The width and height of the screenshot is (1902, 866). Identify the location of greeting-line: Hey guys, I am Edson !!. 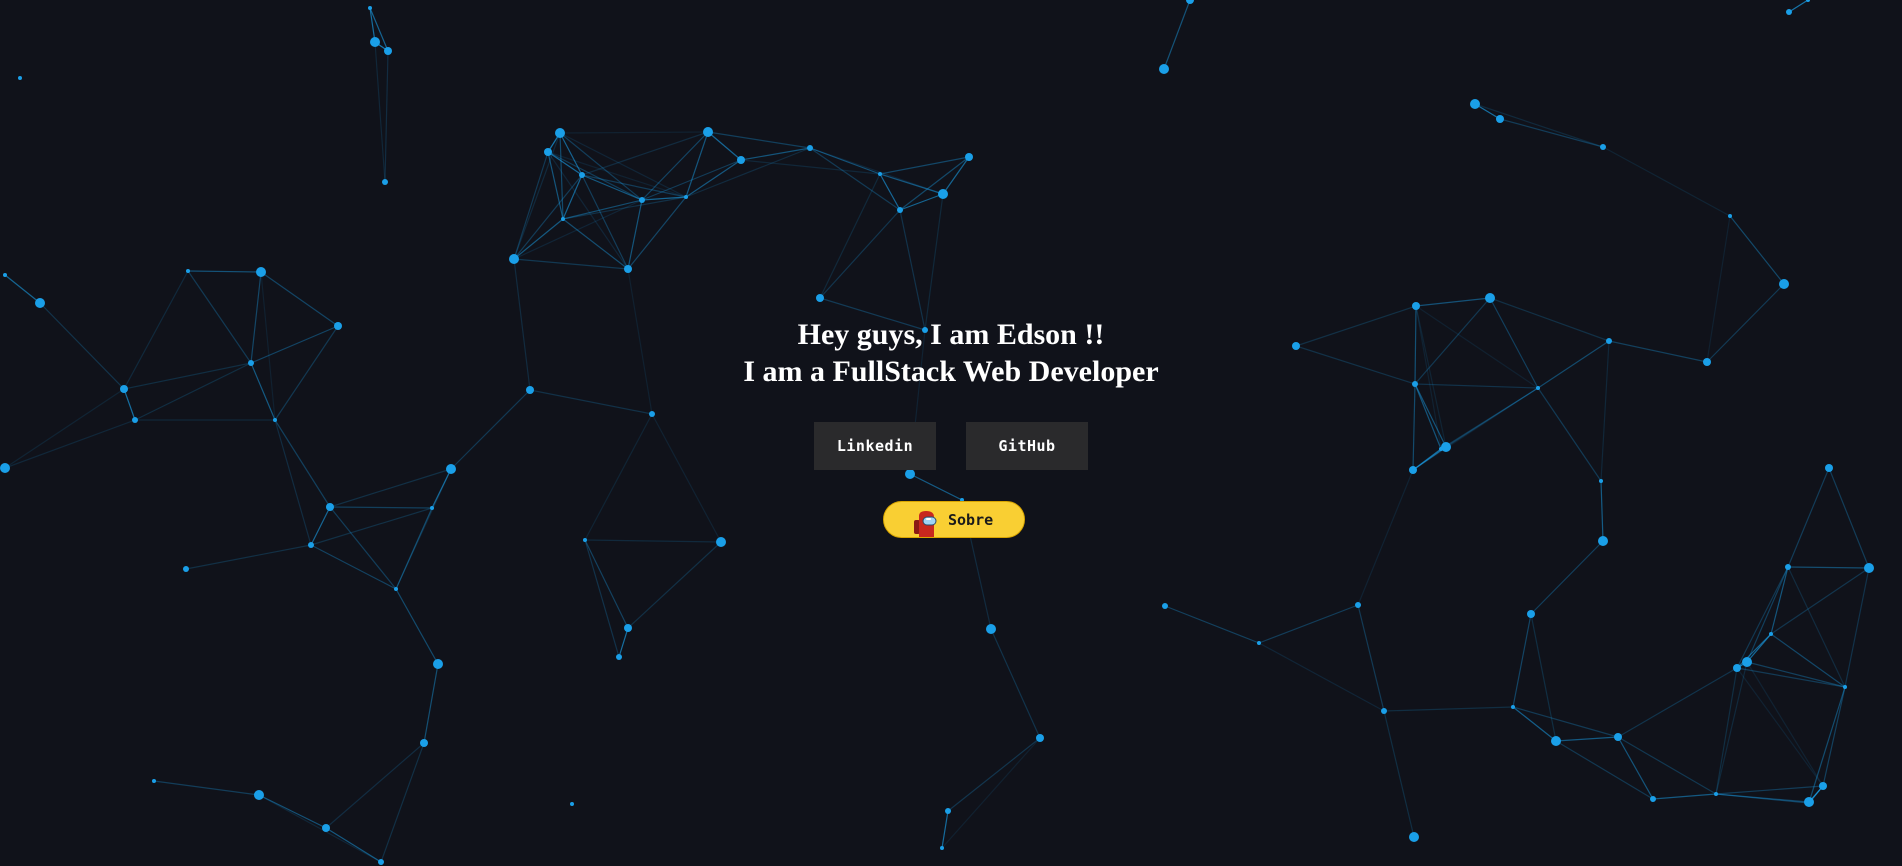
(951, 334).